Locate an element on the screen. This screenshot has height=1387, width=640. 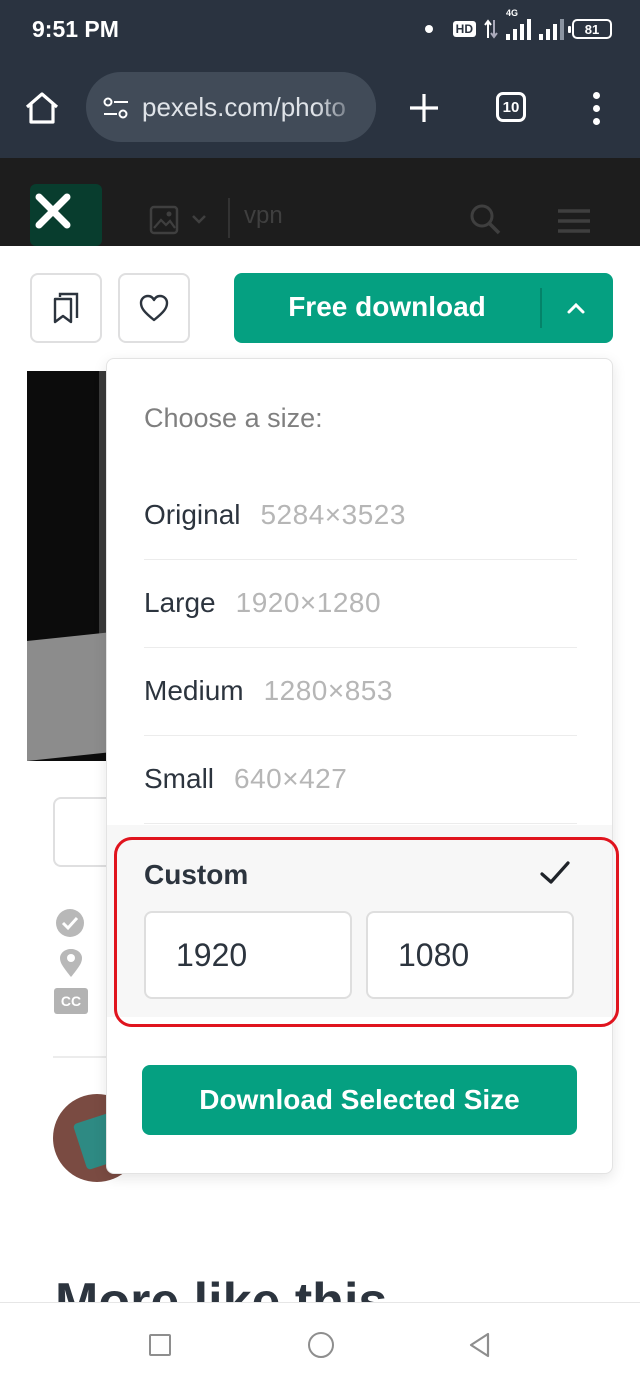
data-transfer-icon is located at coordinates (491, 29).